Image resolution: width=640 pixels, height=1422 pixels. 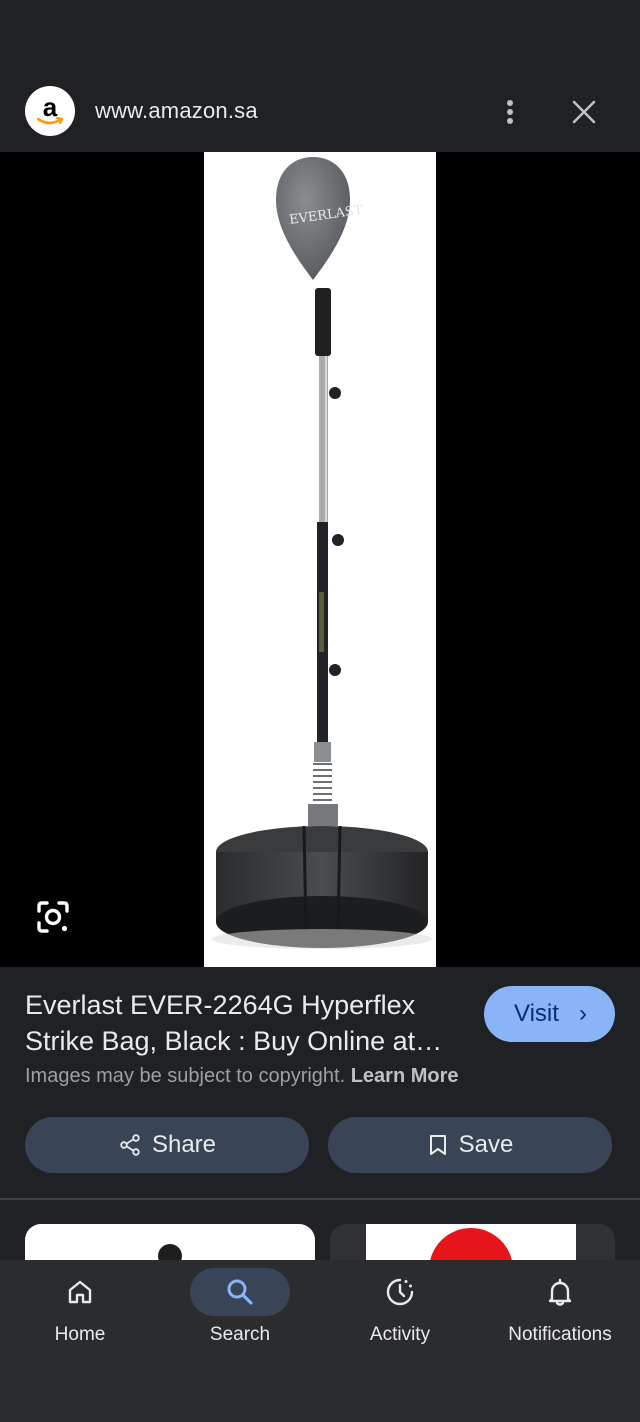 I want to click on share-button: Share, so click(x=167, y=1145).